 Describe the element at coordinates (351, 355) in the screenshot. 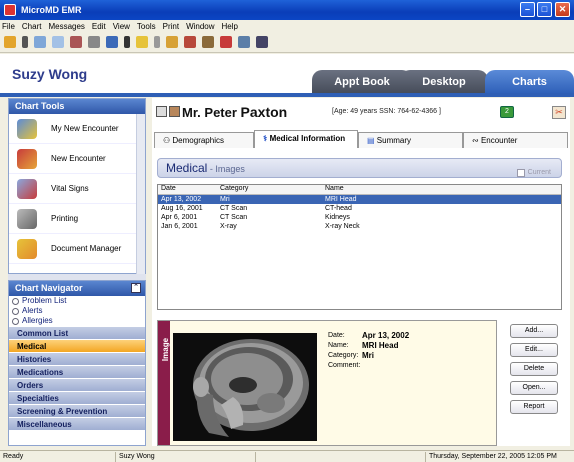

I see `field-category: Category: Mri` at that location.